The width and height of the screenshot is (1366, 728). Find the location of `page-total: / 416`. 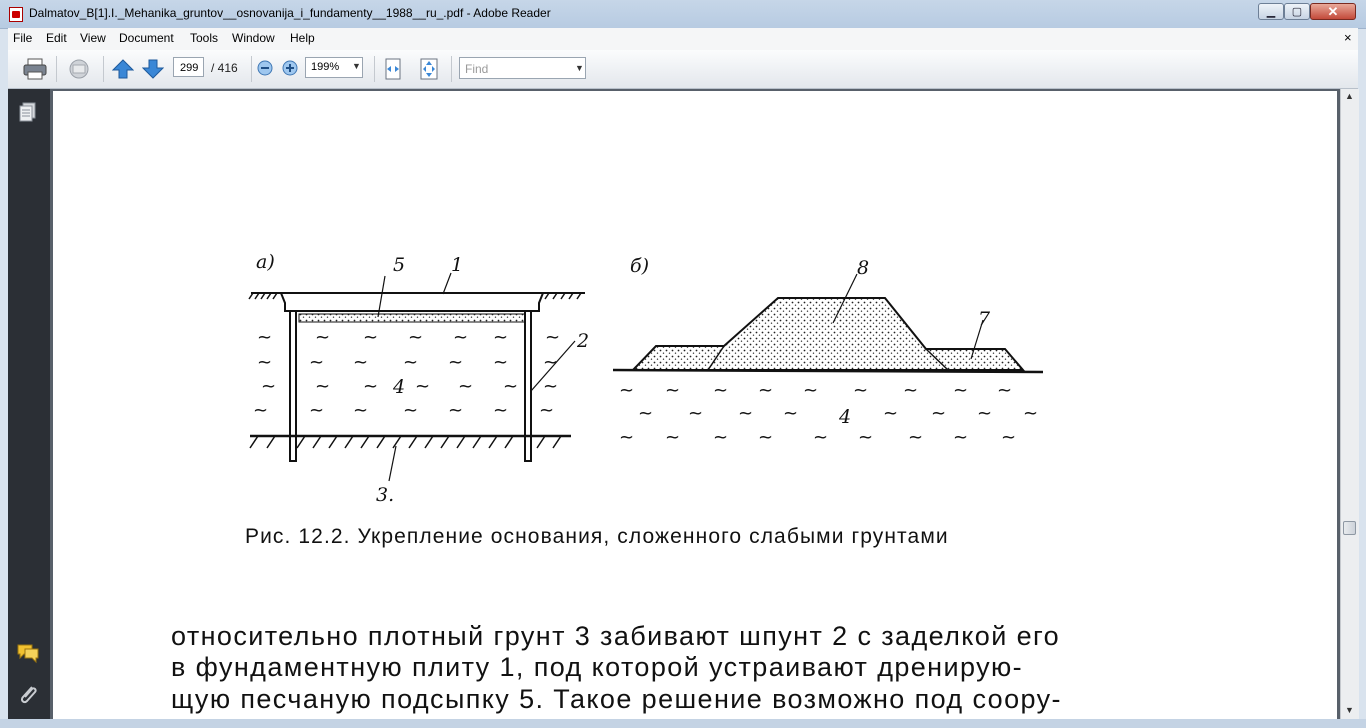

page-total: / 416 is located at coordinates (224, 68).